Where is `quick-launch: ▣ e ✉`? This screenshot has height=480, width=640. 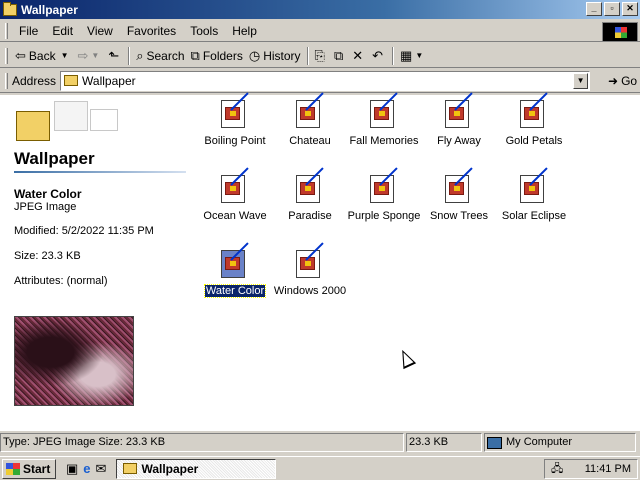 quick-launch: ▣ e ✉ is located at coordinates (86, 469).